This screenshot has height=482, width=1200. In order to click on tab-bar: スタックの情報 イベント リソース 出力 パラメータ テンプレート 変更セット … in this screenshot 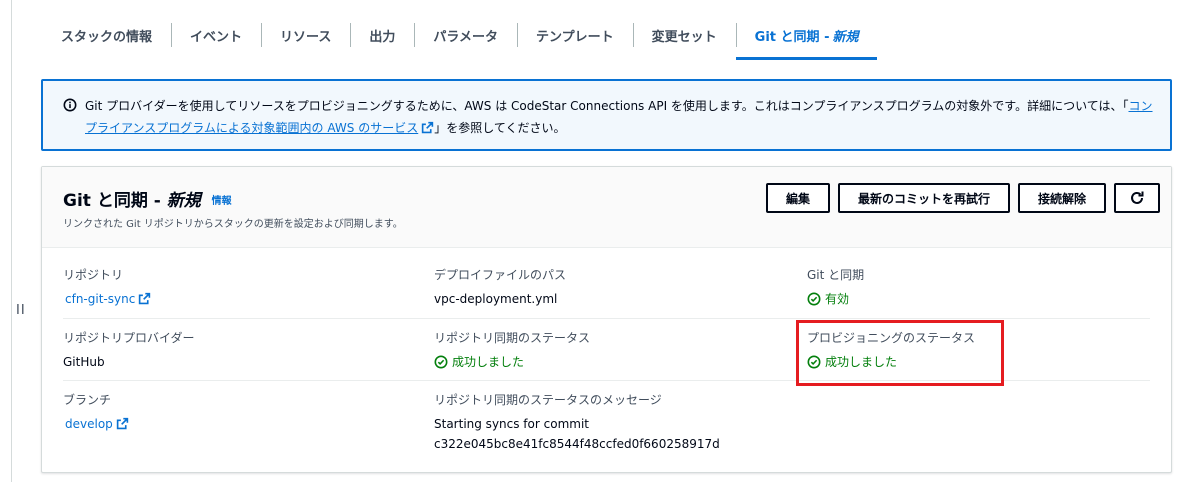, I will do `click(607, 35)`.